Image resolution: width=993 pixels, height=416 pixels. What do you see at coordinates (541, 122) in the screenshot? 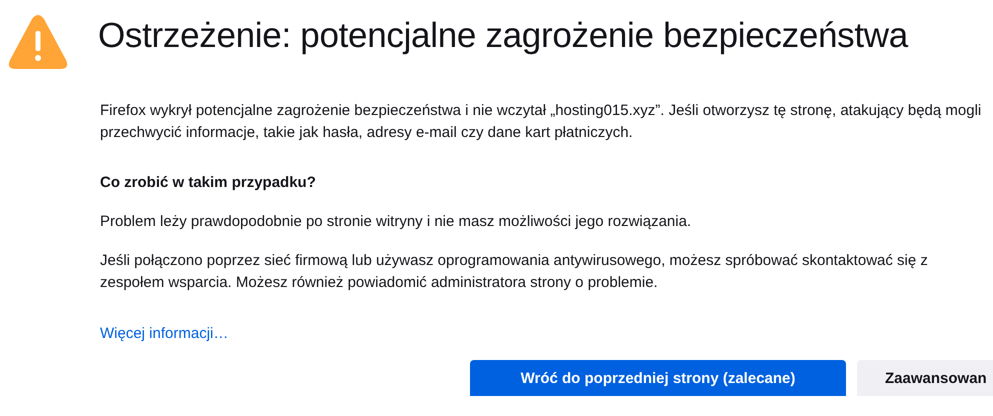
I see `intro-paragraph: Firefox wykrył potencjalne zagrożenie bezpieczeństwa i nie wczytał „hosting015.xyz”. Jeśli otworzysz tę stronę, atakujący będą mogli przechwycić informacje, takie jak hasła, adresy e-mail czy dane kart płatniczych.` at bounding box center [541, 122].